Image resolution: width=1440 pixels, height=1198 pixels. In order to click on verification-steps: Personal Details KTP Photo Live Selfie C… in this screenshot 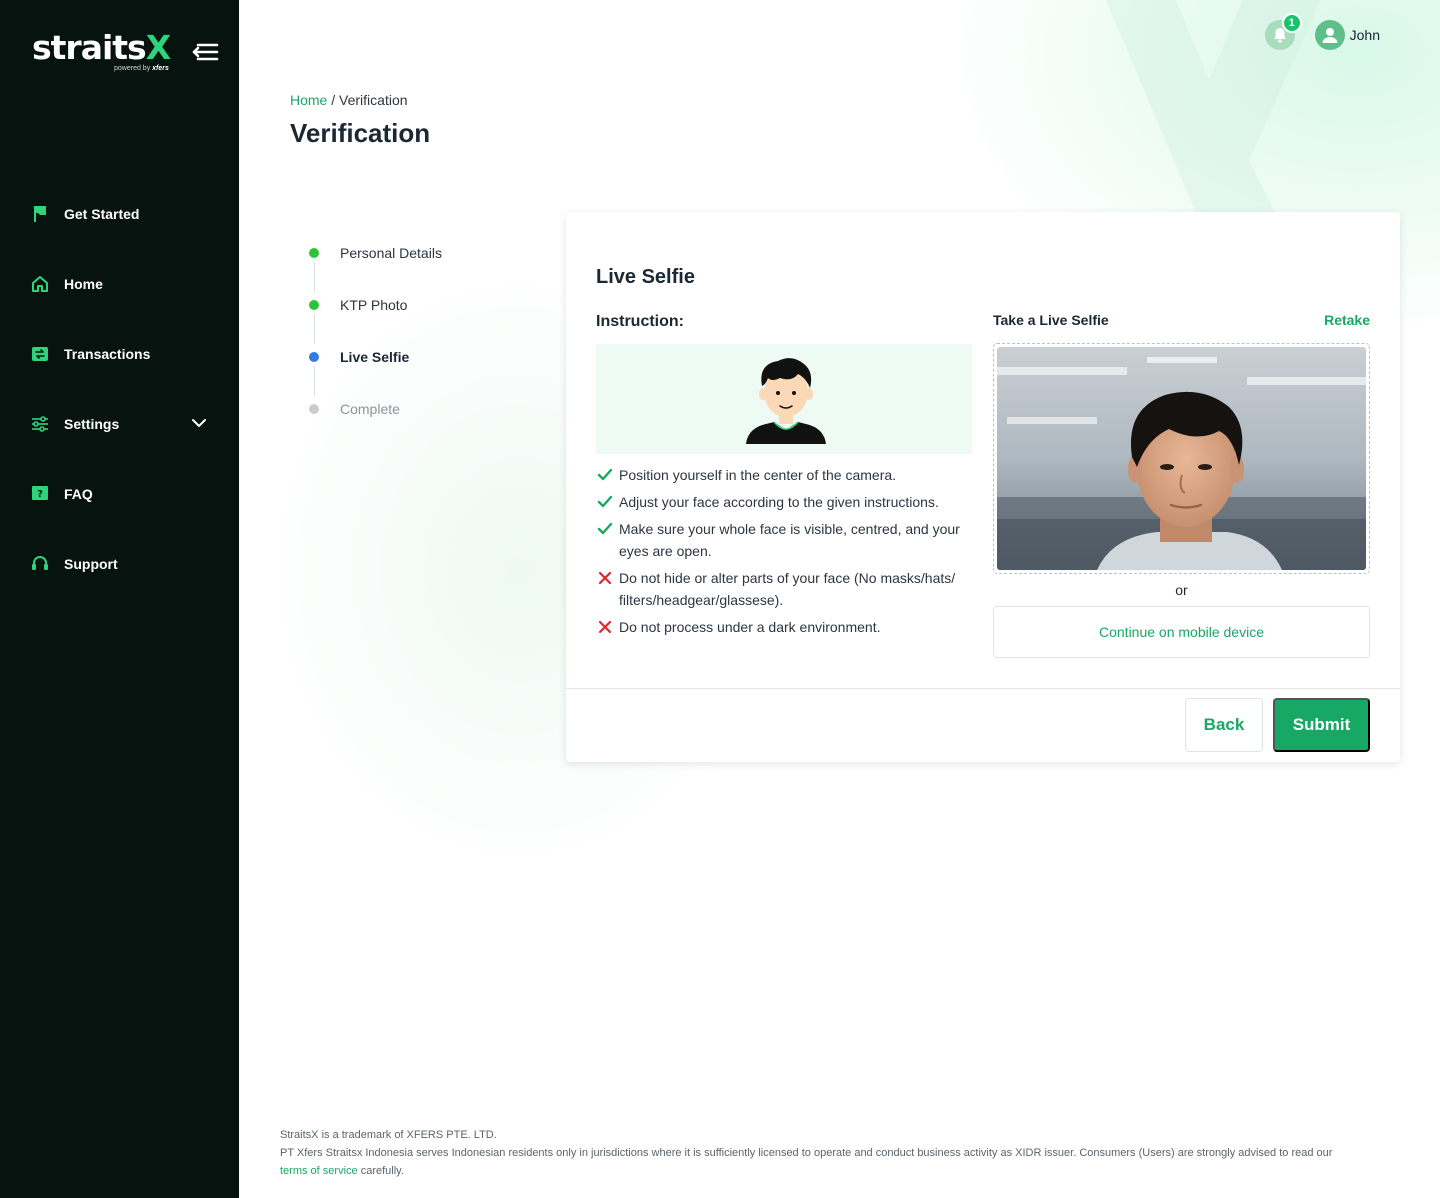, I will do `click(375, 348)`.